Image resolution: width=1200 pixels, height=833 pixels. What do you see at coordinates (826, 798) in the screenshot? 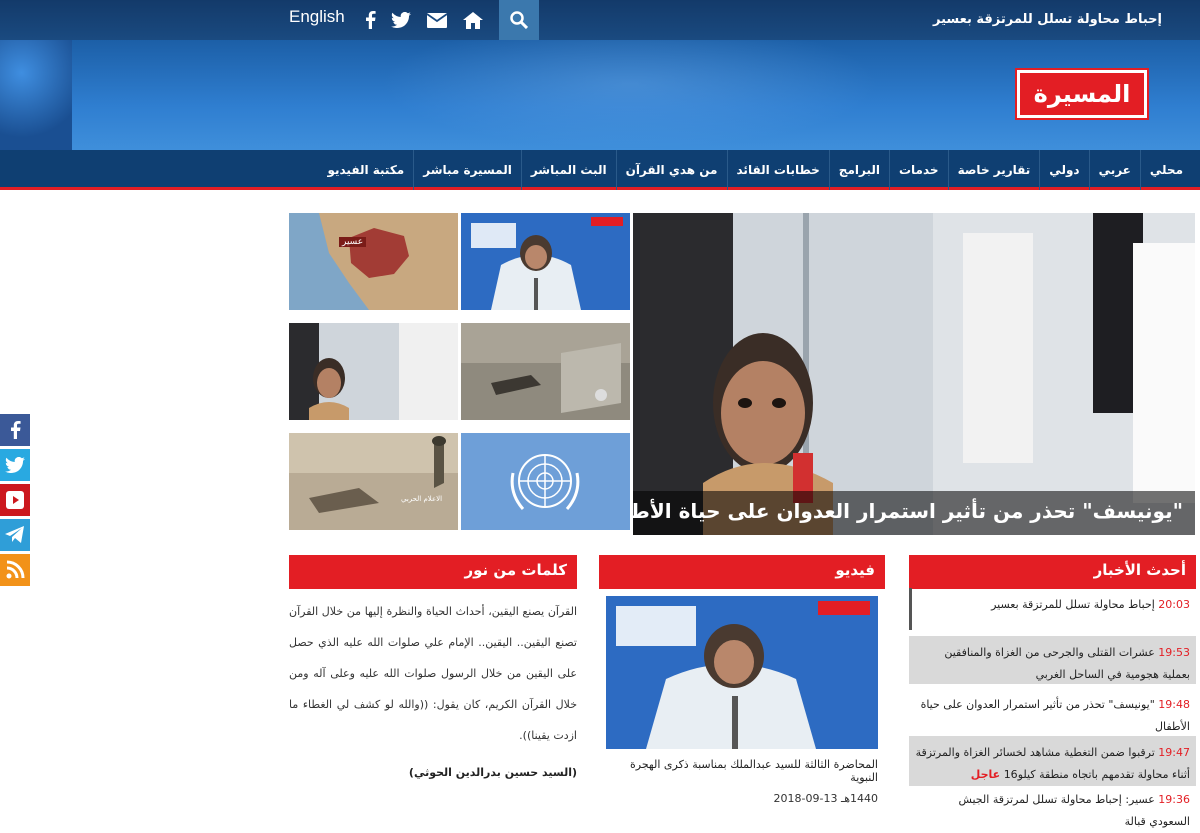
I see `video-date: 1440هـ 13-09-2018` at bounding box center [826, 798].